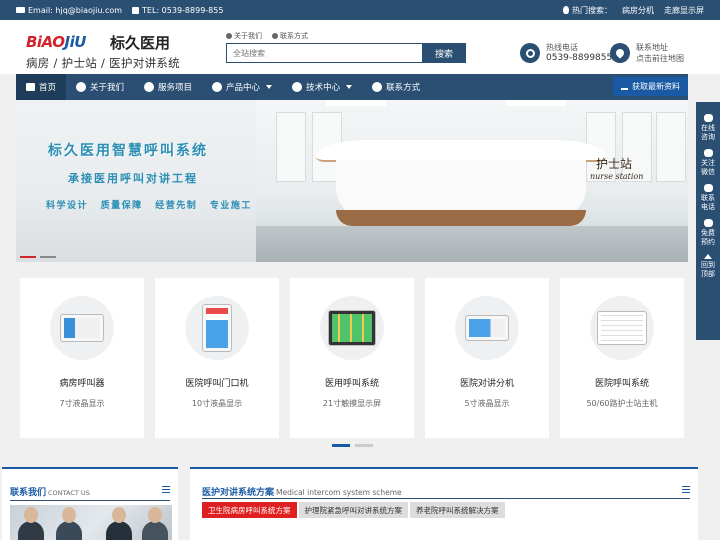 The height and width of the screenshot is (540, 720). I want to click on wall-terminal-icon, so click(82, 328).